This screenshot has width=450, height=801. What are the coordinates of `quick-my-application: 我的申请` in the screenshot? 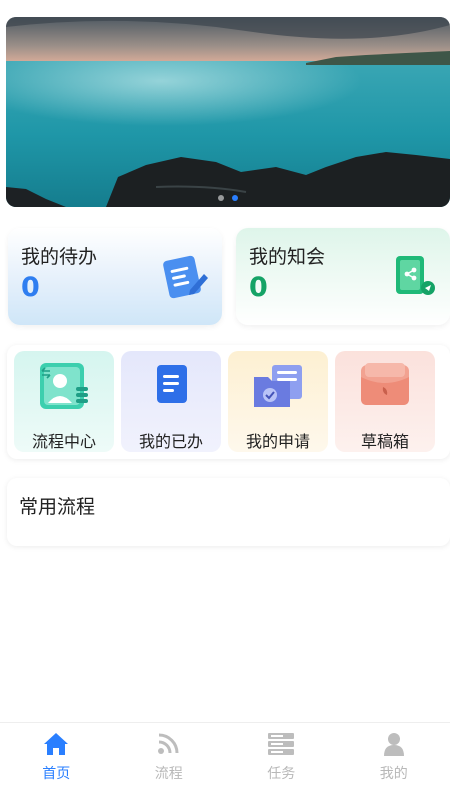 It's located at (278, 401).